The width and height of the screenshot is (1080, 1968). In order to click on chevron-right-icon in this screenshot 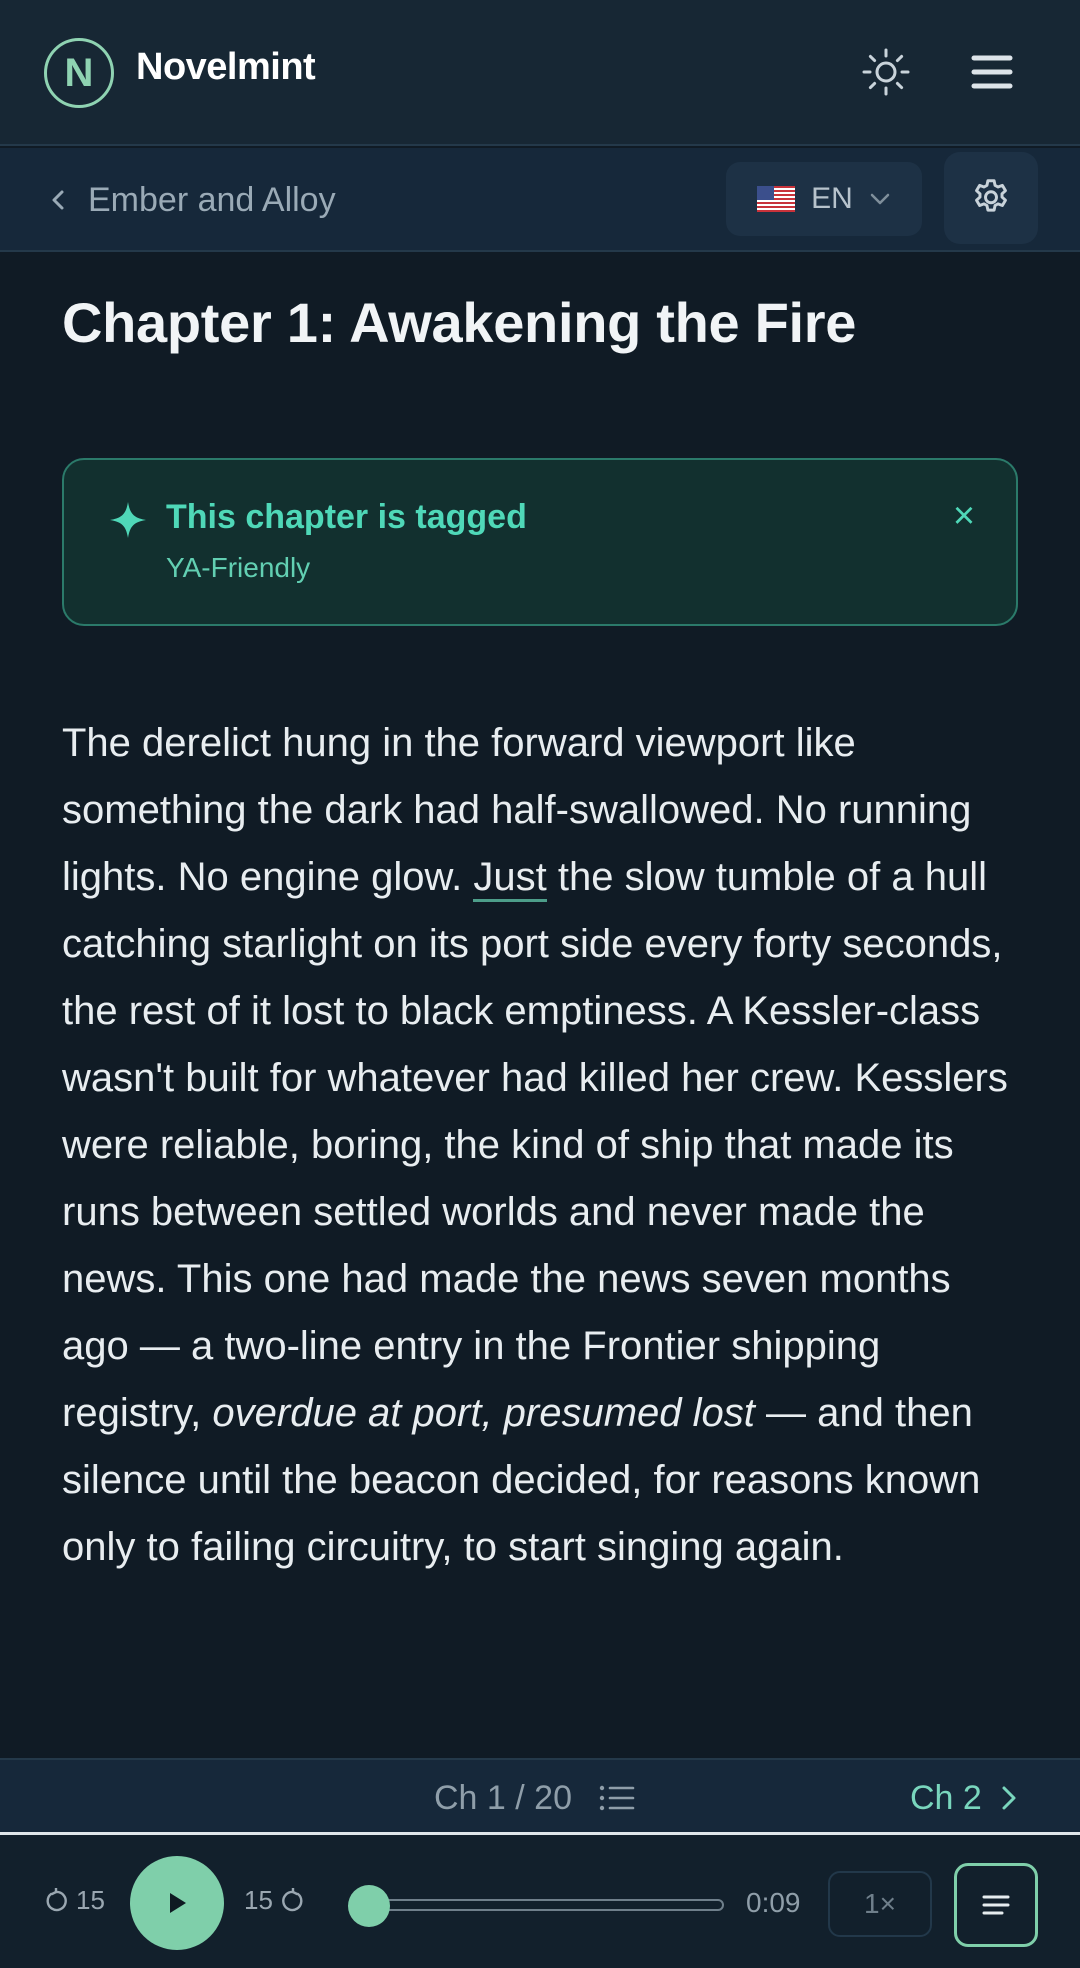, I will do `click(1009, 1798)`.